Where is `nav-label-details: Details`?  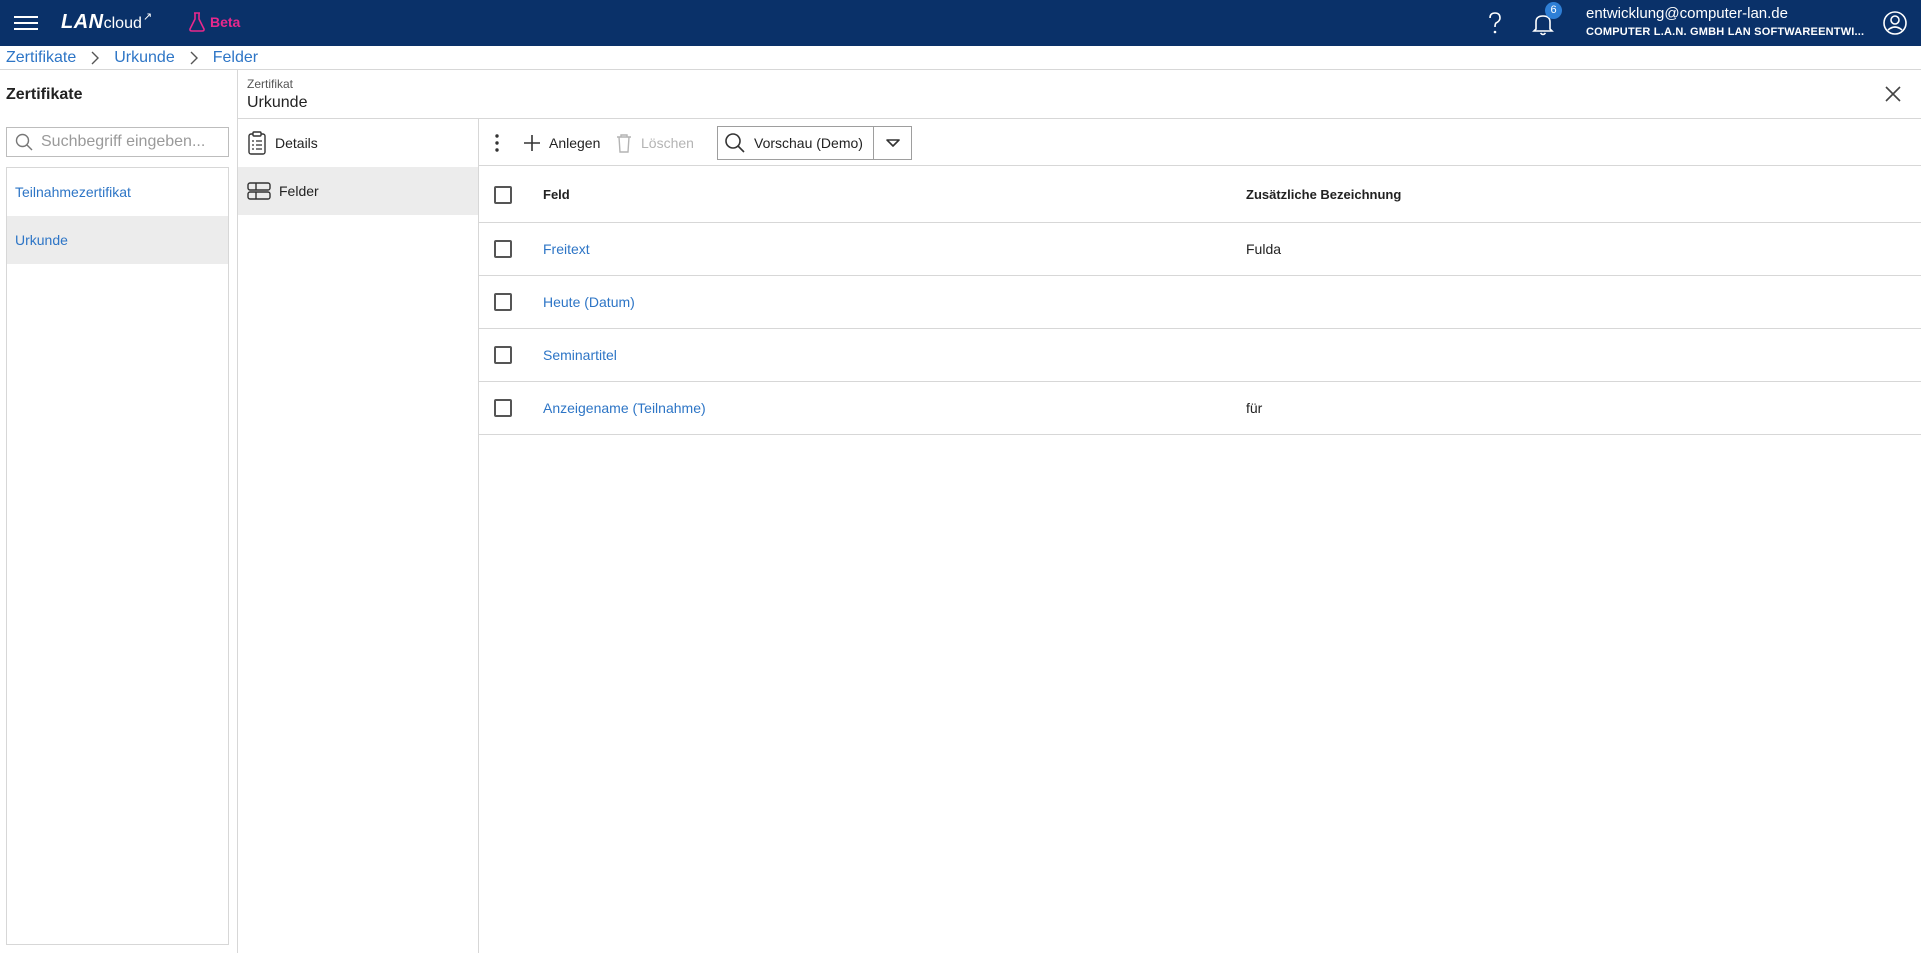 nav-label-details: Details is located at coordinates (296, 143).